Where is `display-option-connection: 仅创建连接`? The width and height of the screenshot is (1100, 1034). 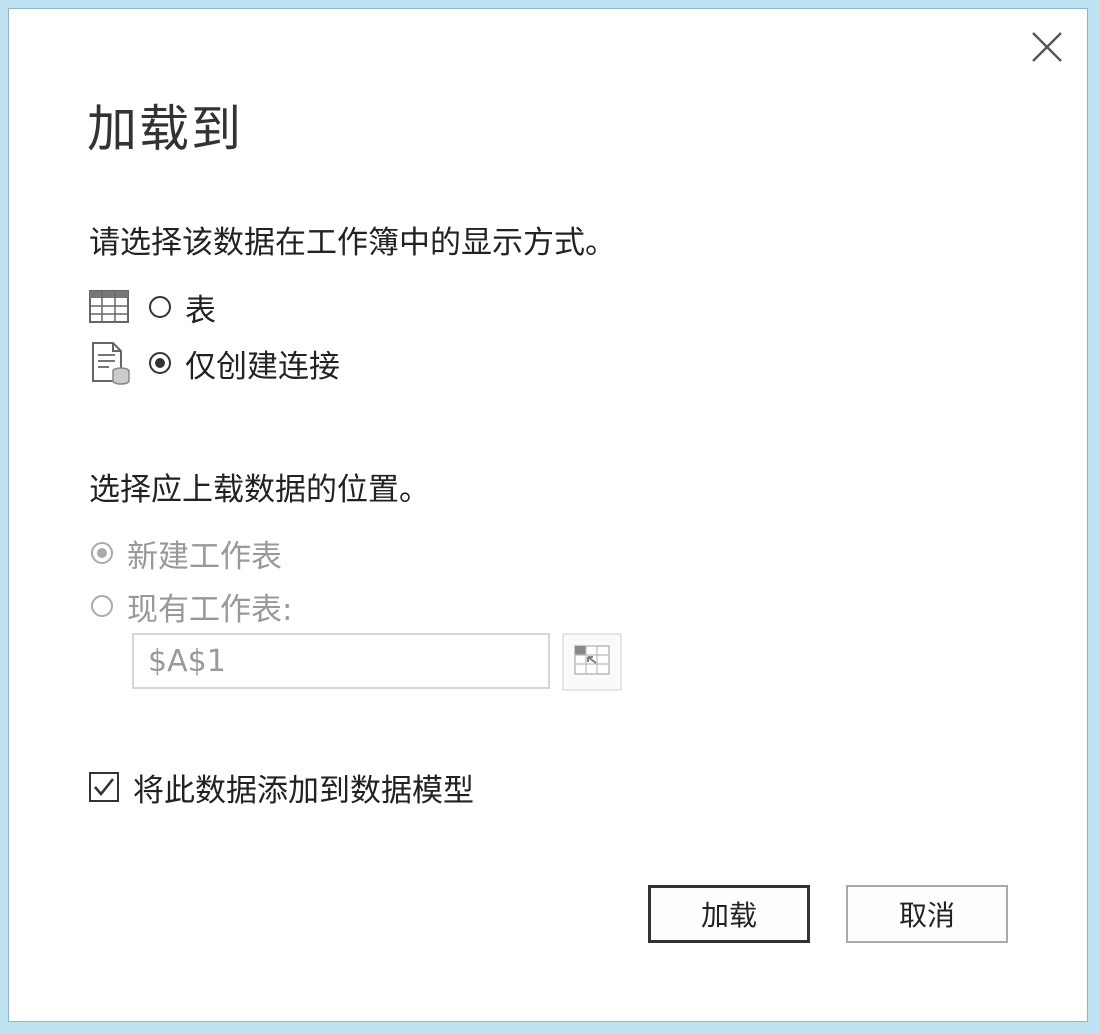
display-option-connection: 仅创建连接 is located at coordinates (214, 363).